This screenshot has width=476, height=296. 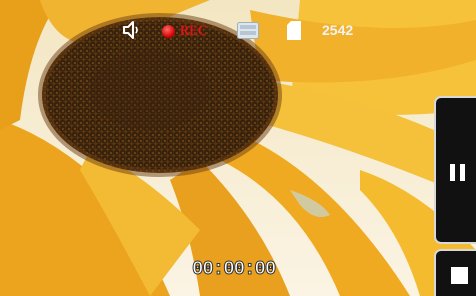 I want to click on remaining-shots-count: 2542, so click(x=338, y=30).